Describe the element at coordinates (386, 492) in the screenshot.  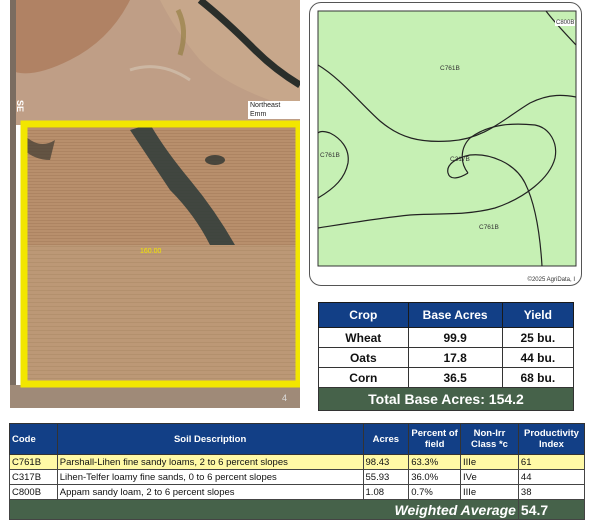
I see `soil-acres: 1.08` at that location.